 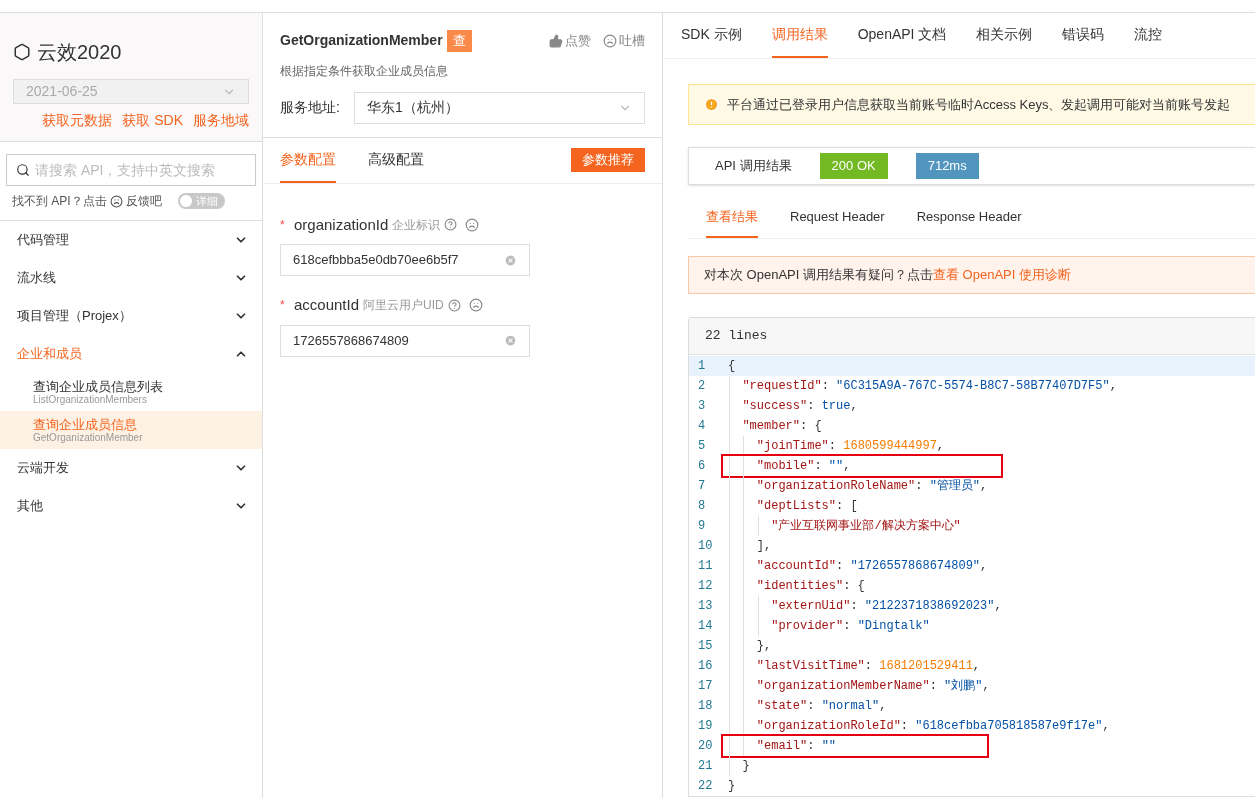 What do you see at coordinates (705, 786) in the screenshot?
I see `line-number: 22` at bounding box center [705, 786].